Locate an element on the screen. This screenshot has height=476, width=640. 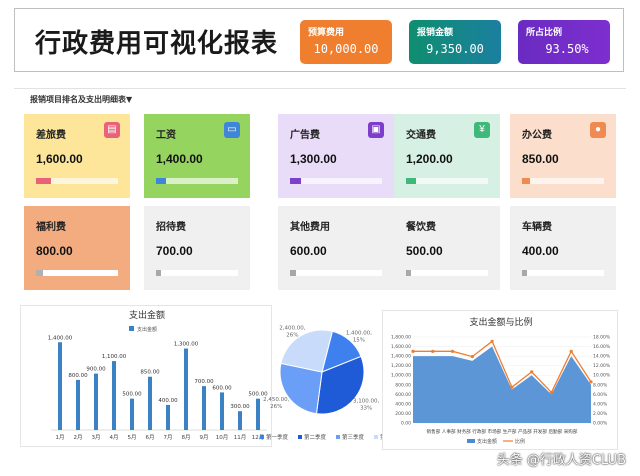
x-tick-label: 5月 is located at coordinates (132, 437).